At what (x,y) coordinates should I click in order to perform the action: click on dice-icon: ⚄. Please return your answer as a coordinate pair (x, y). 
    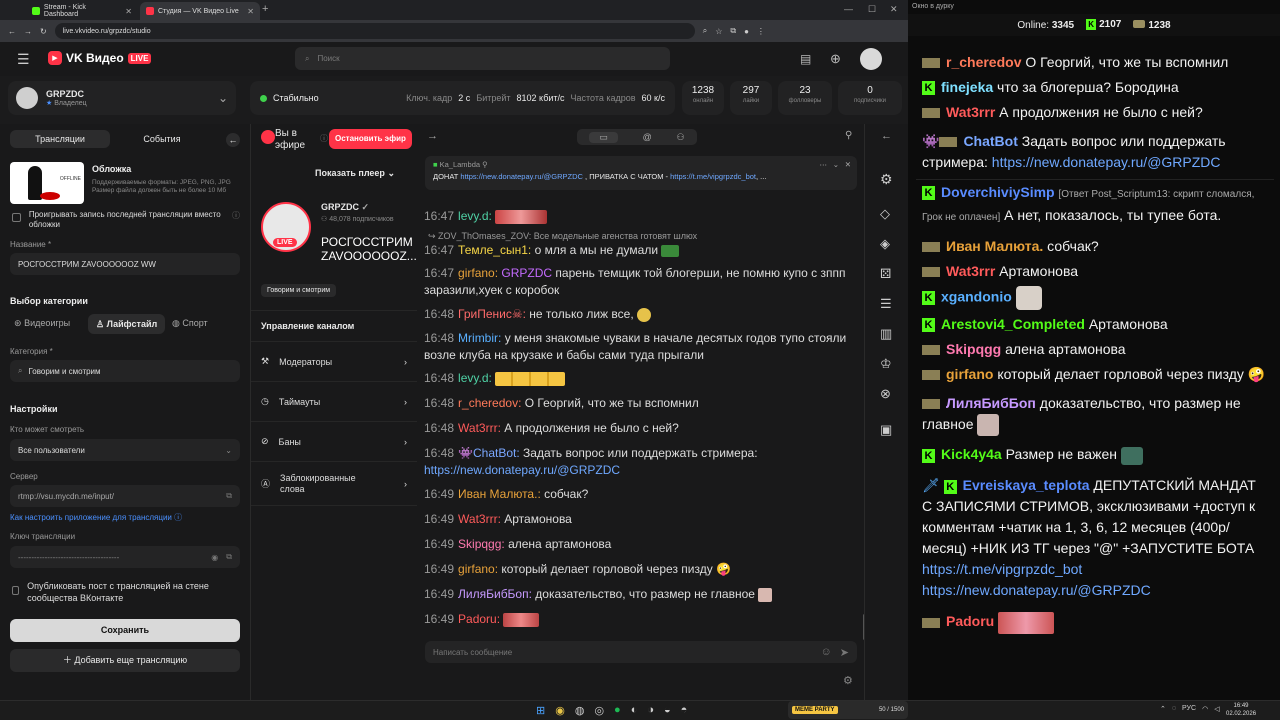
    Looking at the image, I should click on (885, 274).